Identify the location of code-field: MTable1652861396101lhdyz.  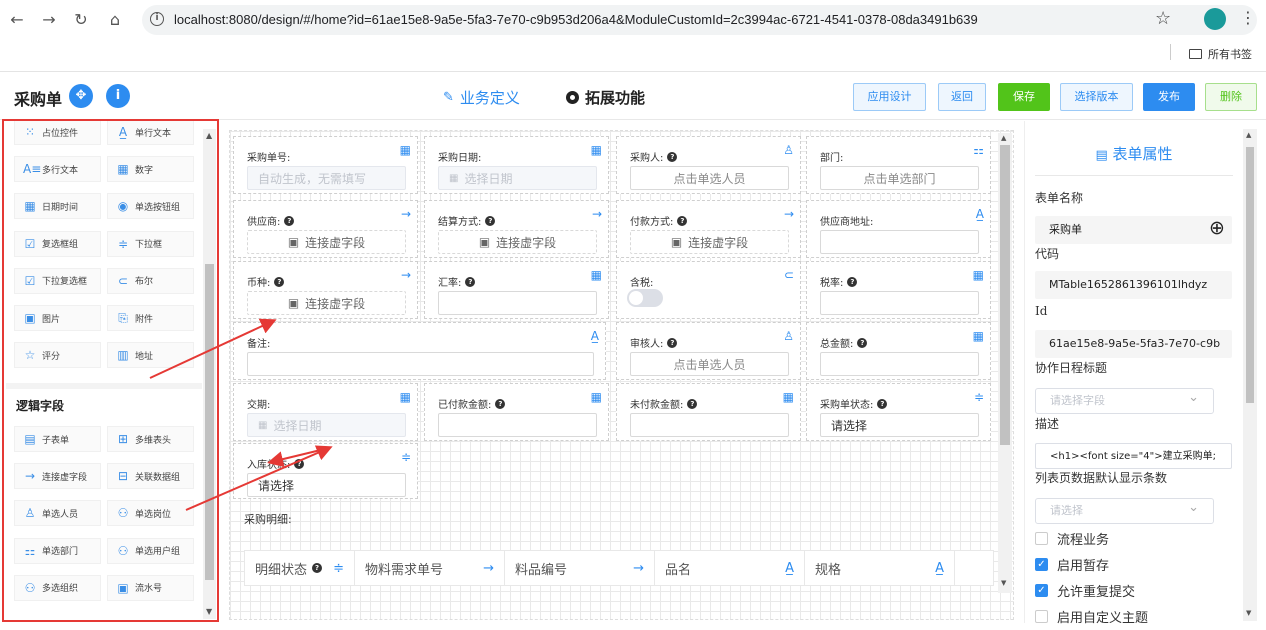
(1133, 285).